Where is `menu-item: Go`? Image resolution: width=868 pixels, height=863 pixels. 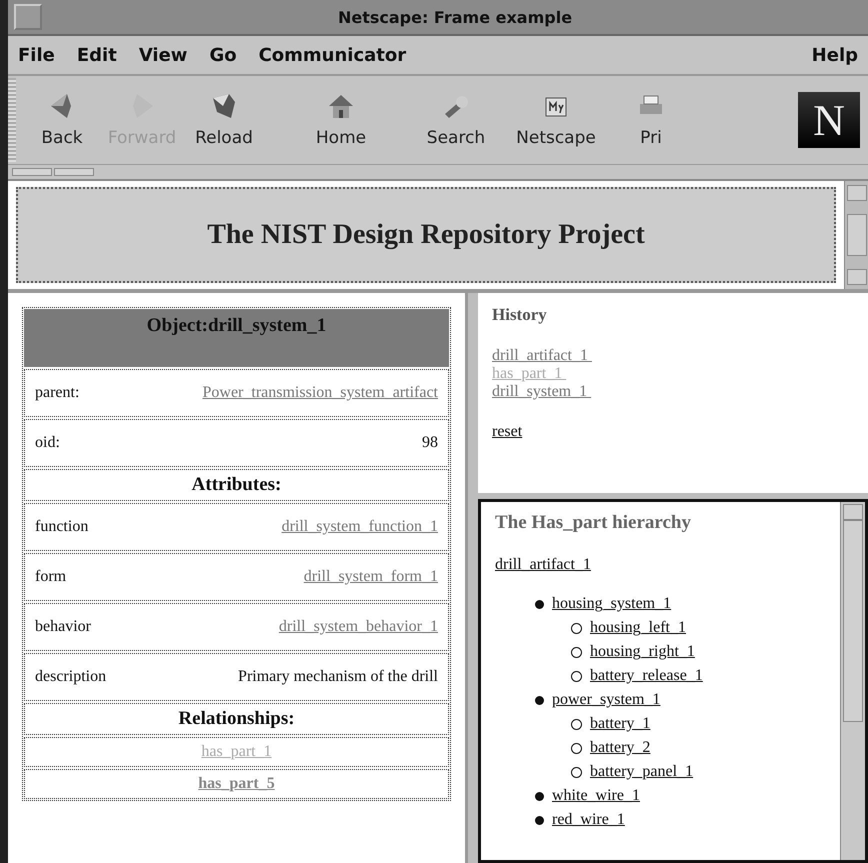 menu-item: Go is located at coordinates (223, 55).